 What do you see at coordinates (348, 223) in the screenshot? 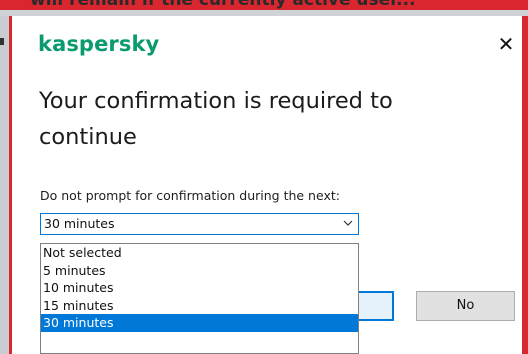
I see `chevron-down-icon` at bounding box center [348, 223].